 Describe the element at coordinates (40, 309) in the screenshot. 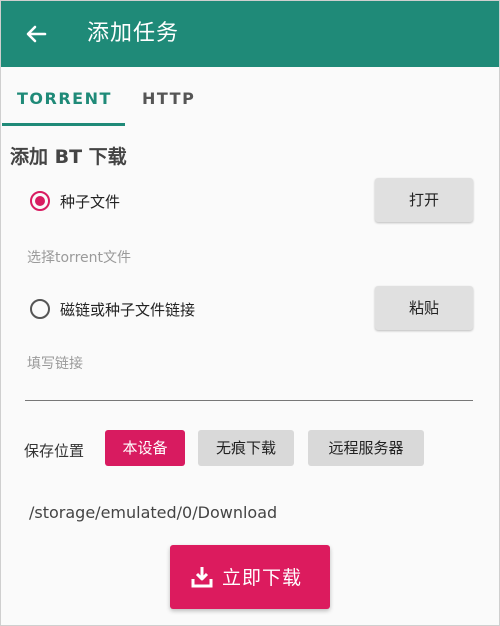

I see `radio-magnet-link` at that location.